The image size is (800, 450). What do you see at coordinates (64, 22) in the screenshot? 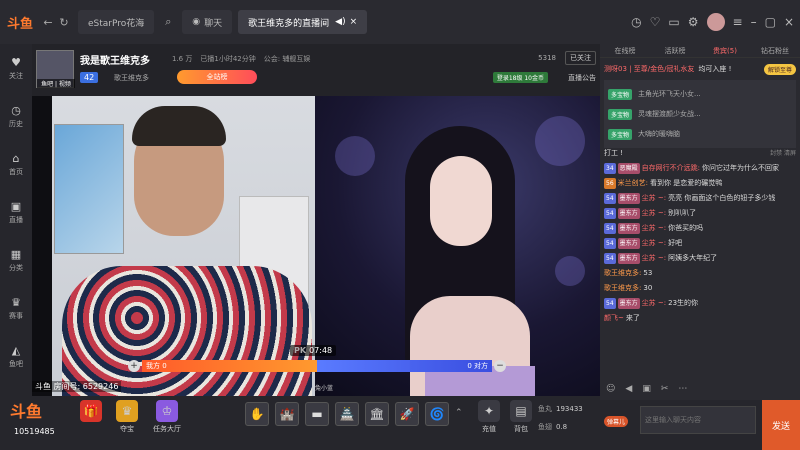
I see `refresh-icon: ↻` at bounding box center [64, 22].